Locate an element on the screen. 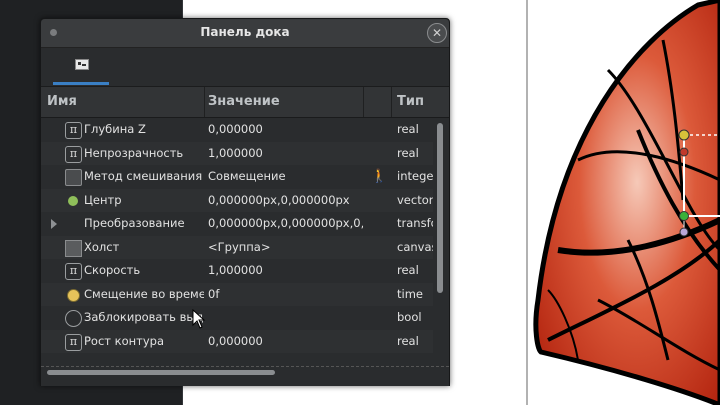 The width and height of the screenshot is (720, 405). table-row: π Скорость 1,000000 real is located at coordinates (237, 271).